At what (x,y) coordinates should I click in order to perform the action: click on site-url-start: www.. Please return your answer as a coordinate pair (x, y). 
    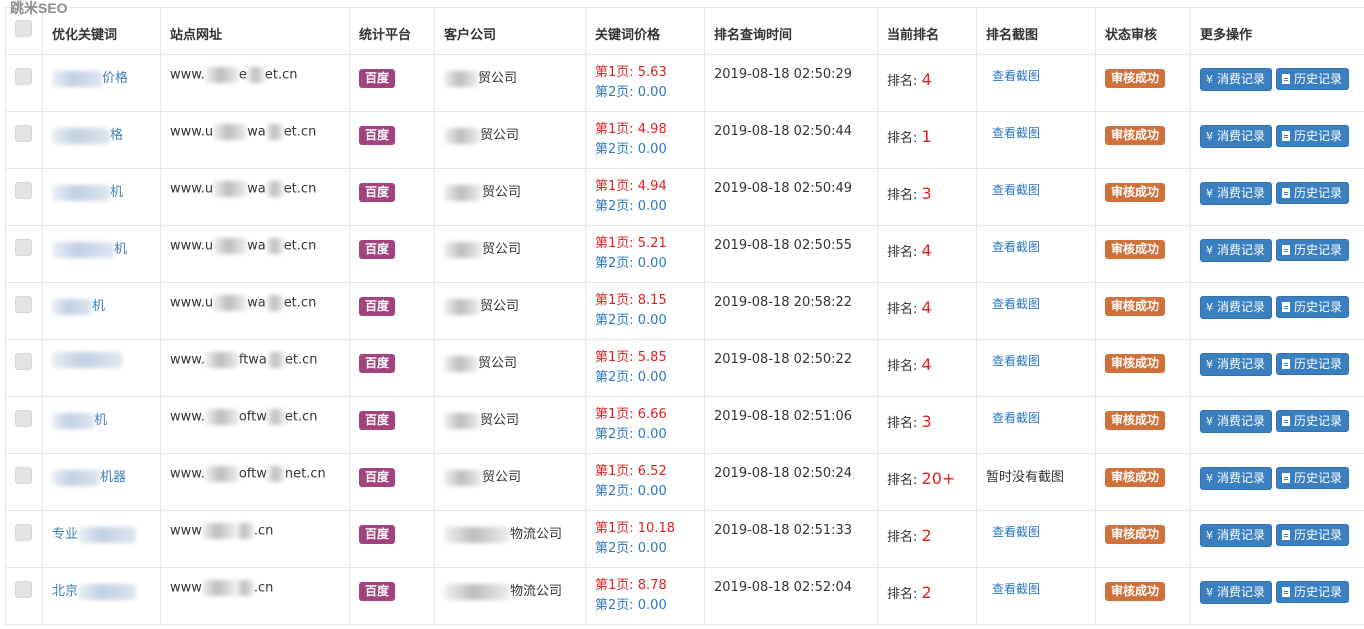
    Looking at the image, I should click on (187, 474).